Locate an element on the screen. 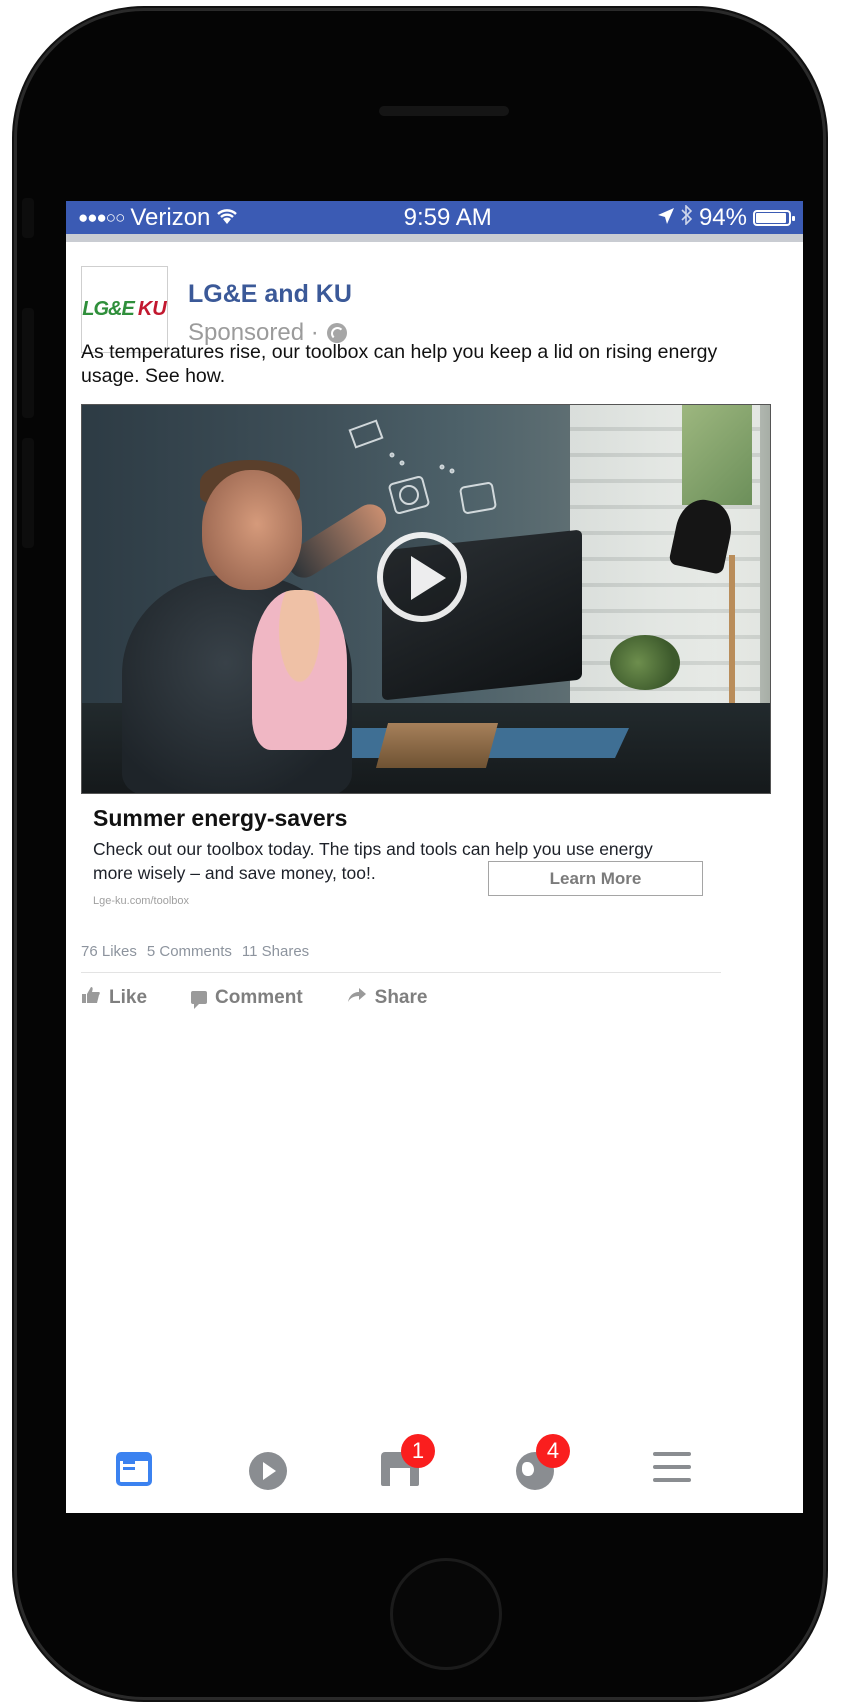  likes-count: 76 Likes is located at coordinates (109, 951).